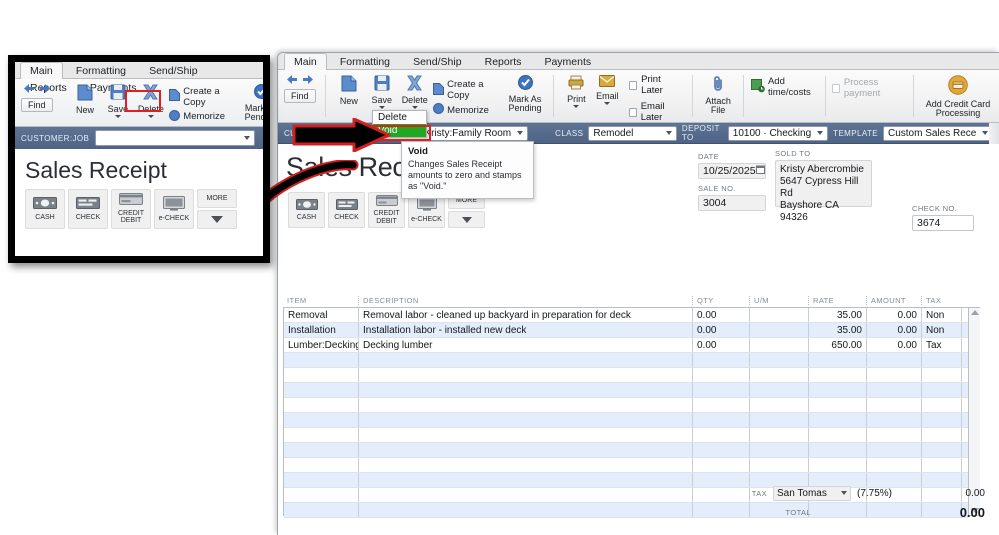  What do you see at coordinates (958, 96) in the screenshot?
I see `add-credit-card-processing-button: Add Credit Card Processing` at bounding box center [958, 96].